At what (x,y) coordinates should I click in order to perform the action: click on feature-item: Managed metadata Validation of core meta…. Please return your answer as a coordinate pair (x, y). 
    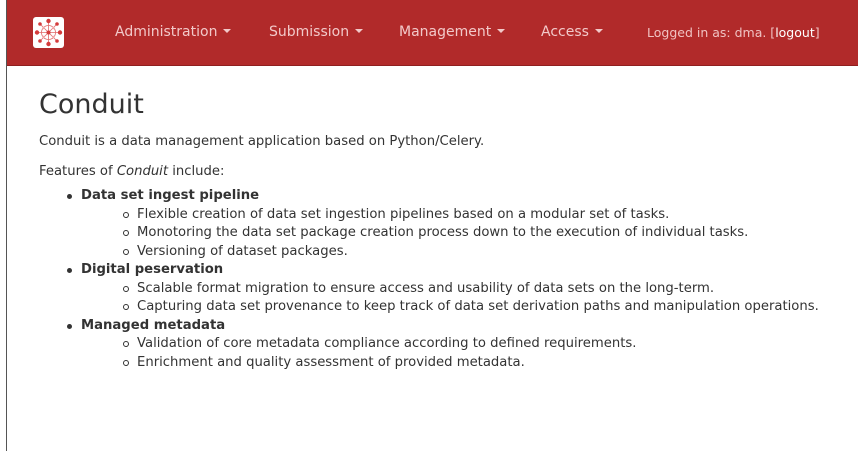
    Looking at the image, I should click on (453, 345).